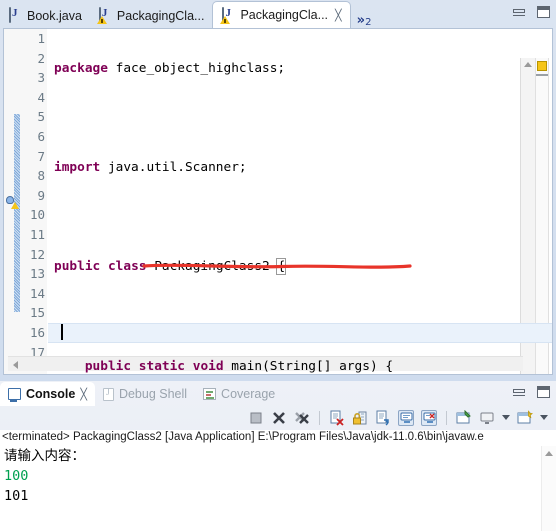  I want to click on scroll-lock-icon, so click(360, 418).